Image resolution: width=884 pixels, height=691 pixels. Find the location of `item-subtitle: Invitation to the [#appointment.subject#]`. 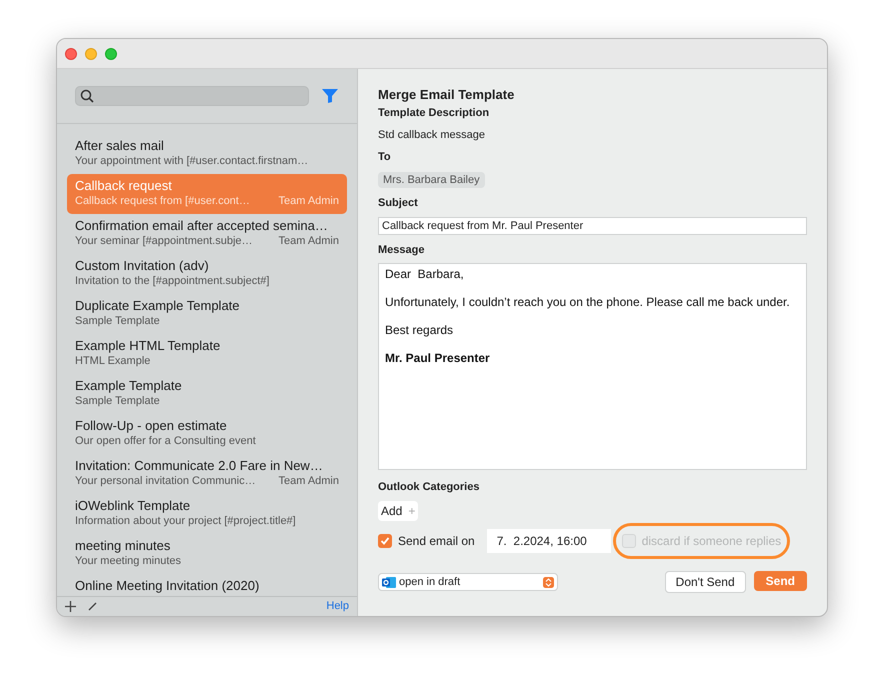

item-subtitle: Invitation to the [#appointment.subject#] is located at coordinates (172, 281).